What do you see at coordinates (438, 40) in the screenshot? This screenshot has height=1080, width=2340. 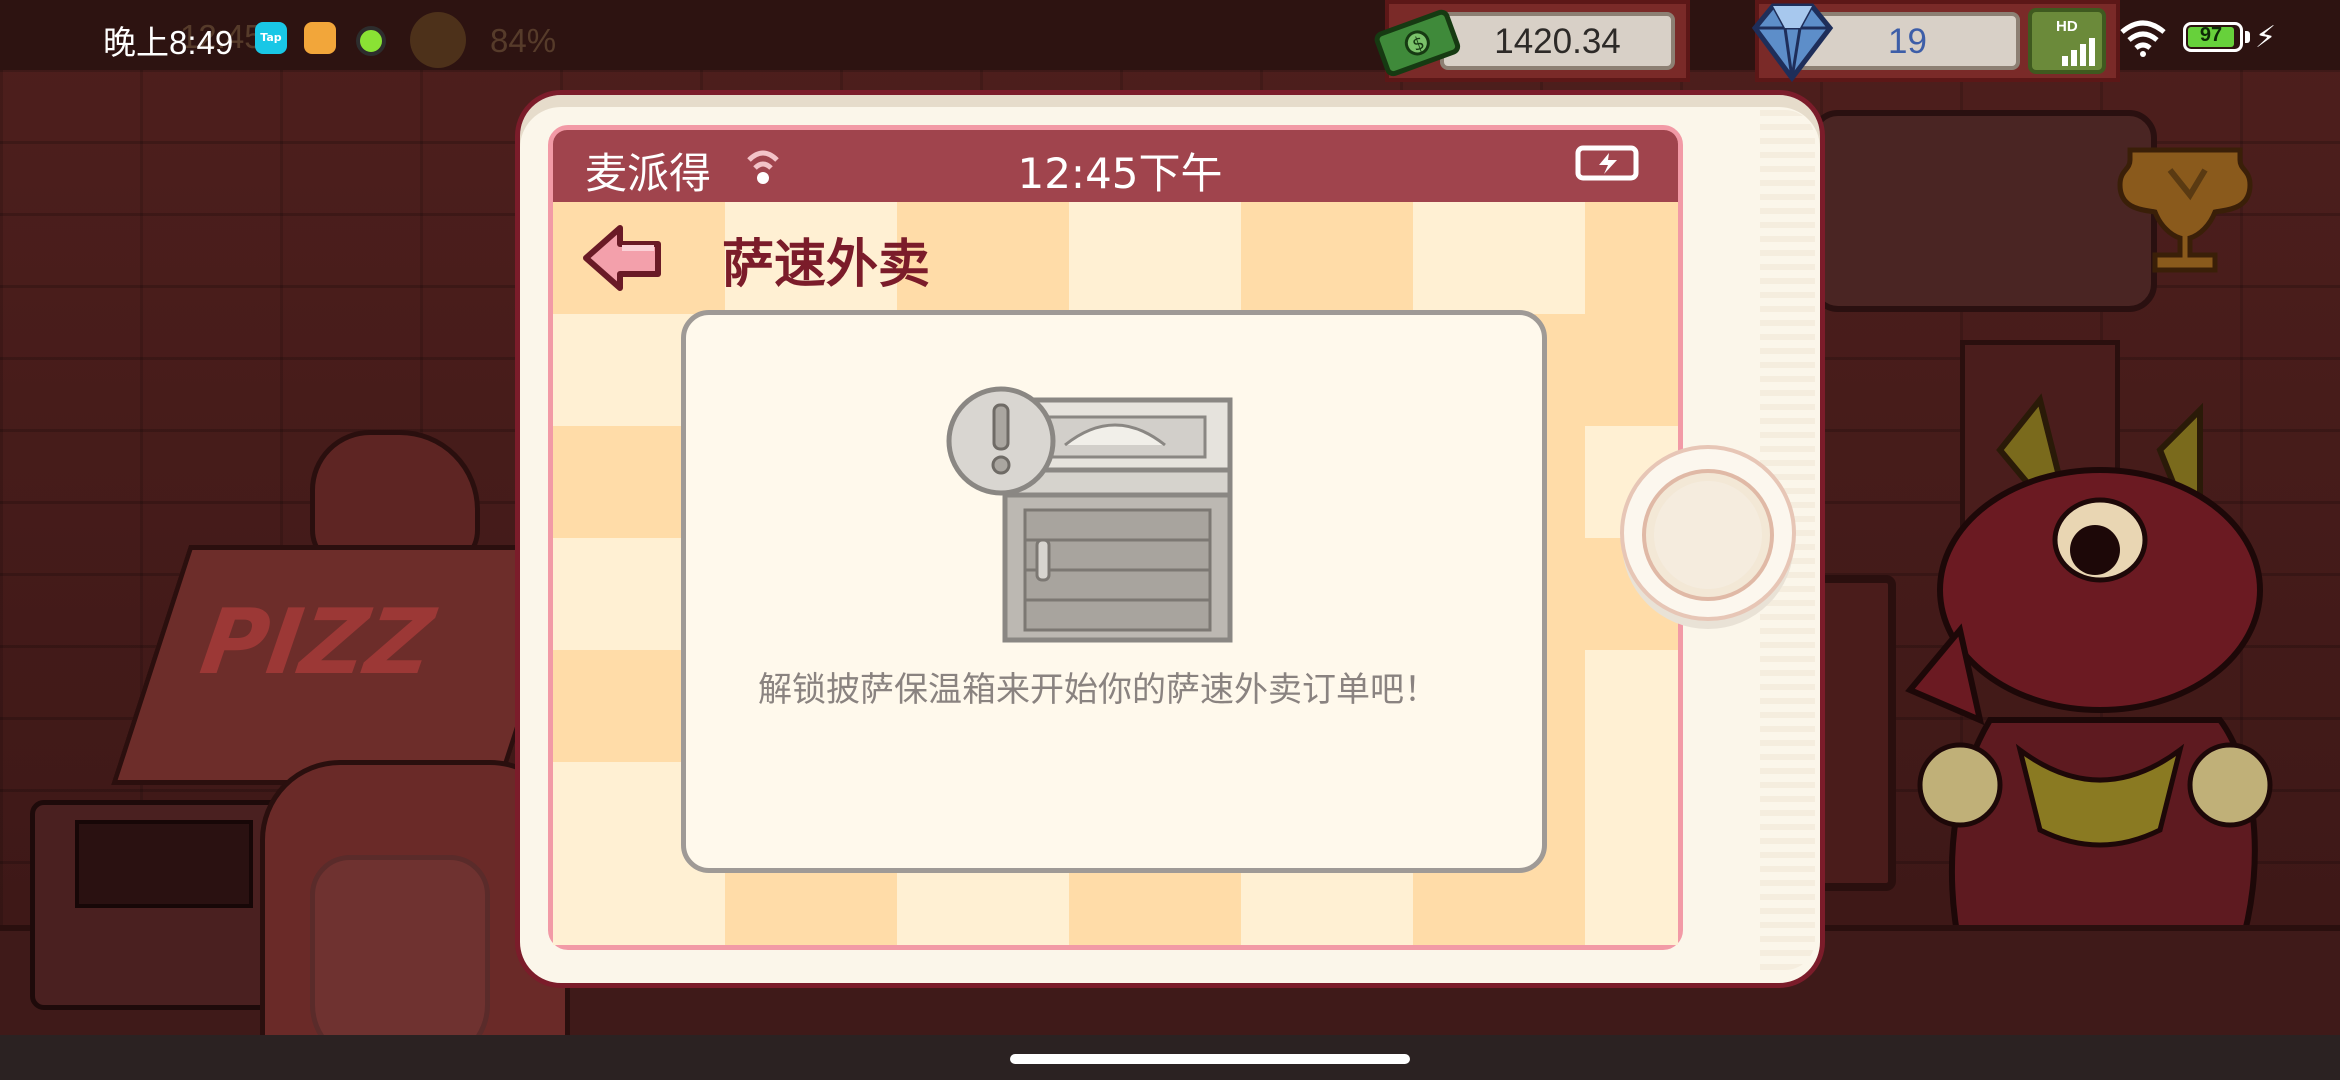 I see `mood-face-icon` at bounding box center [438, 40].